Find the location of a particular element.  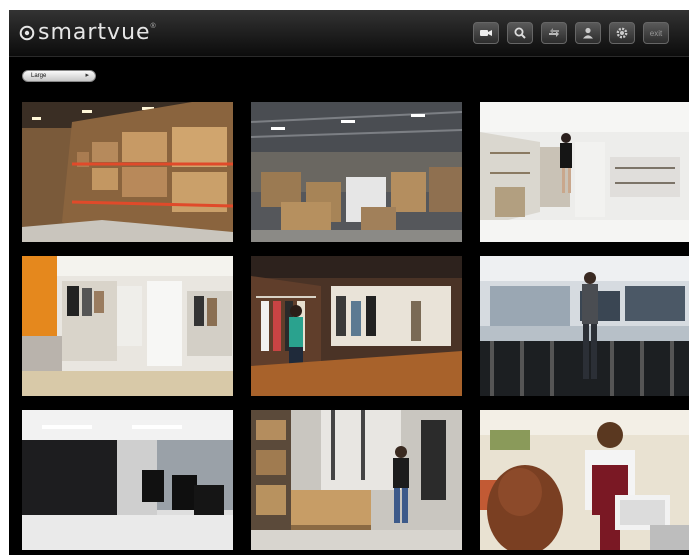

smartvue-logo: smartvue ® is located at coordinates (87, 33).